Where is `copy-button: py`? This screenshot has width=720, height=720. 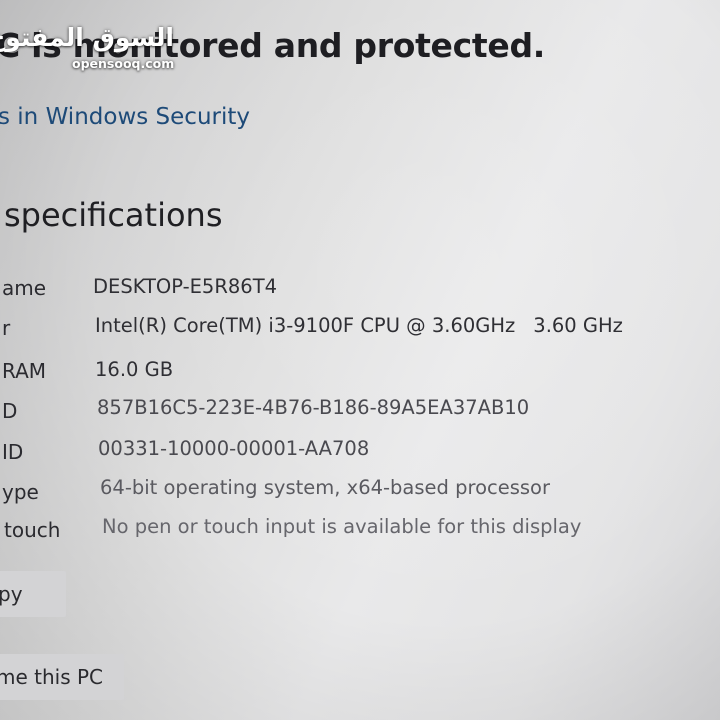 copy-button: py is located at coordinates (33, 594).